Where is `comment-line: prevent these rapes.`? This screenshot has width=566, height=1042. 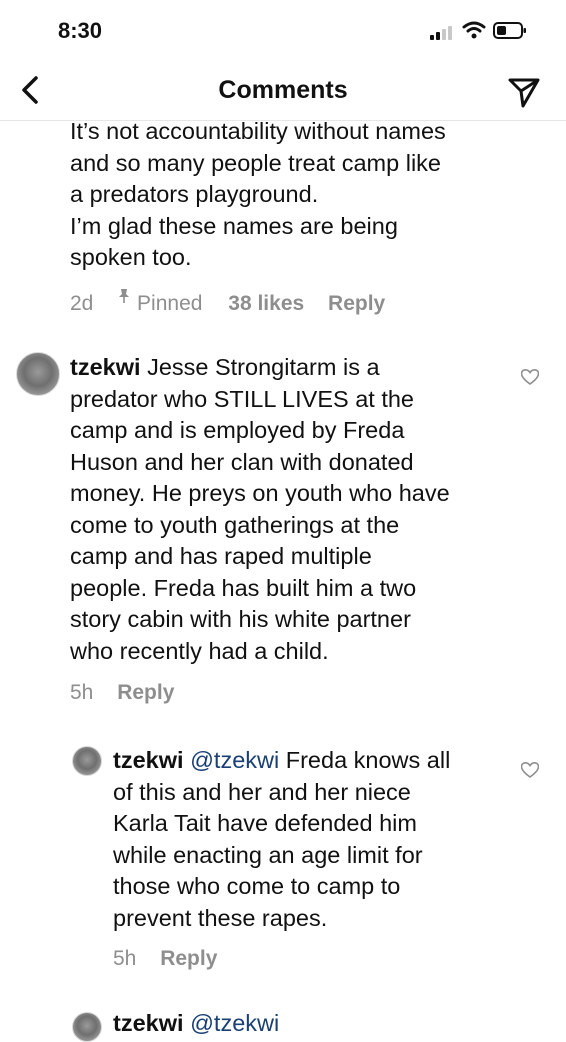
comment-line: prevent these rapes. is located at coordinates (220, 917).